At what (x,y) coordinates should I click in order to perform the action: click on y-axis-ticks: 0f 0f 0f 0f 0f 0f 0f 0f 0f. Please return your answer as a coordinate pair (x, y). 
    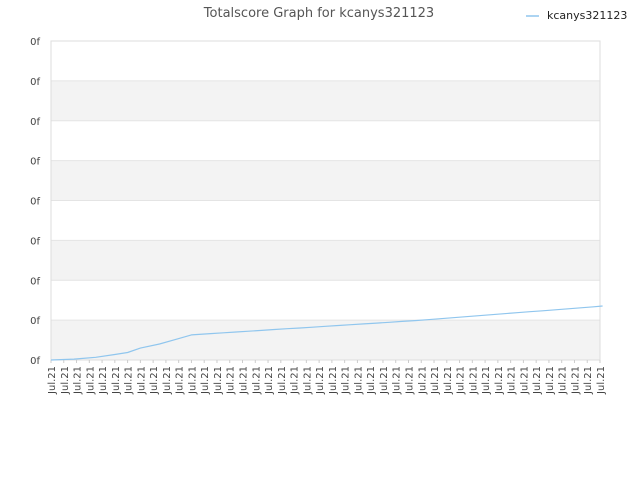
    Looking at the image, I should click on (35, 202).